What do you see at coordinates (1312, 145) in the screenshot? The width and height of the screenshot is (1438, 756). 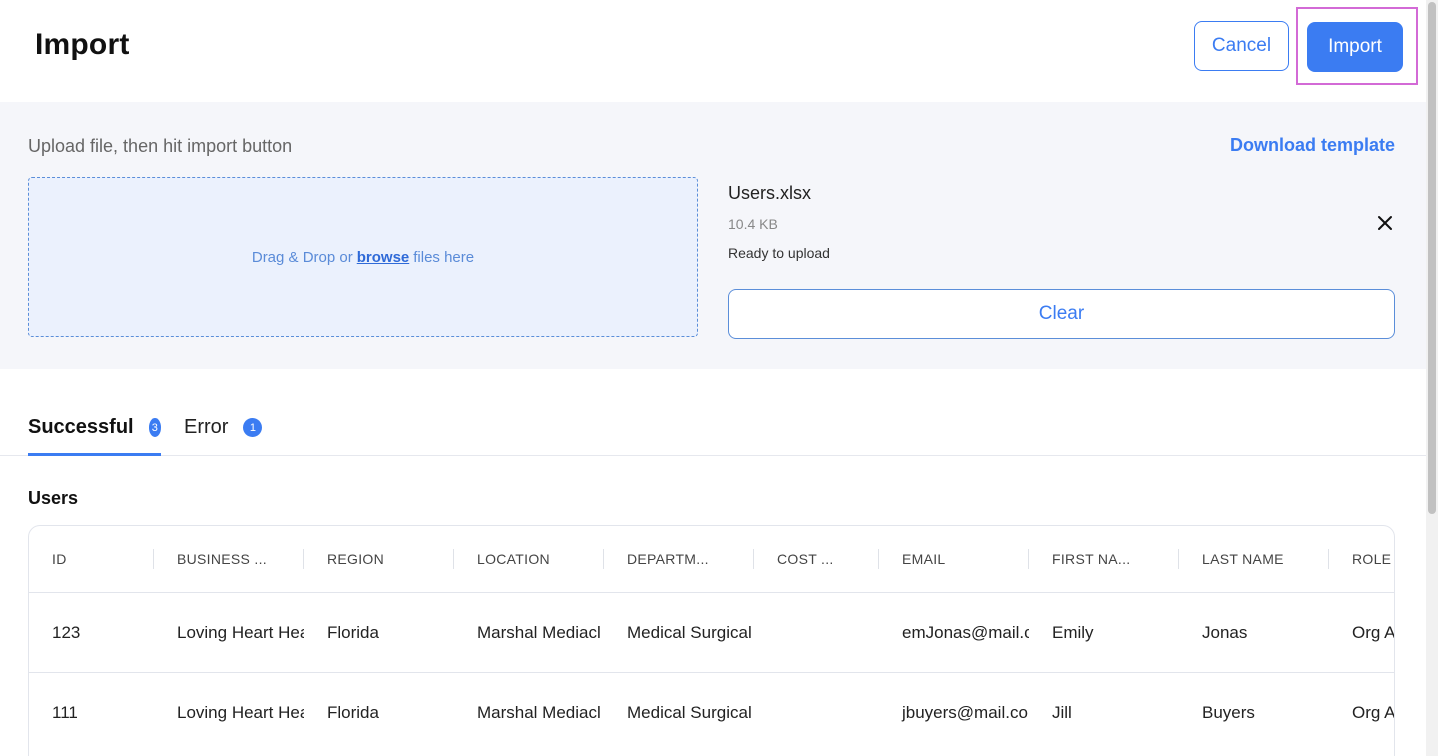 I see `download-template-link: Download template` at bounding box center [1312, 145].